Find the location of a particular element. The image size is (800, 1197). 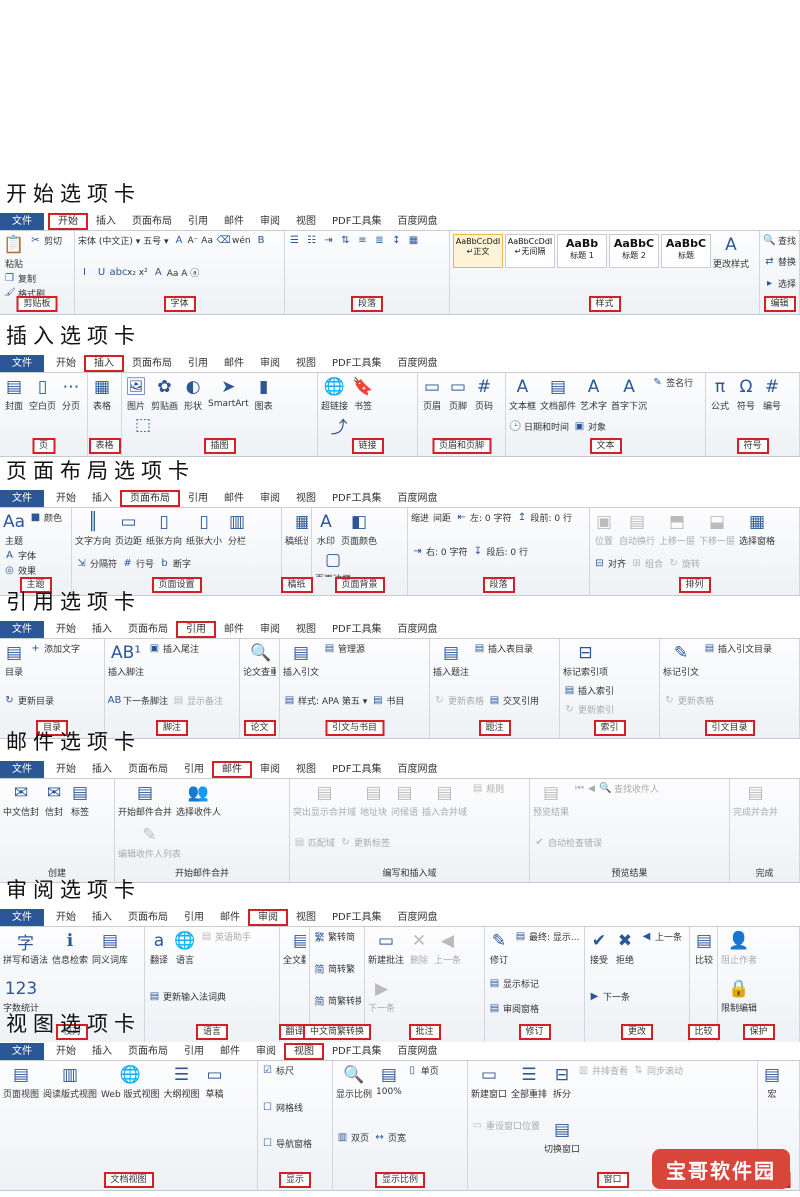

bullets-button: ☰ is located at coordinates (294, 240).